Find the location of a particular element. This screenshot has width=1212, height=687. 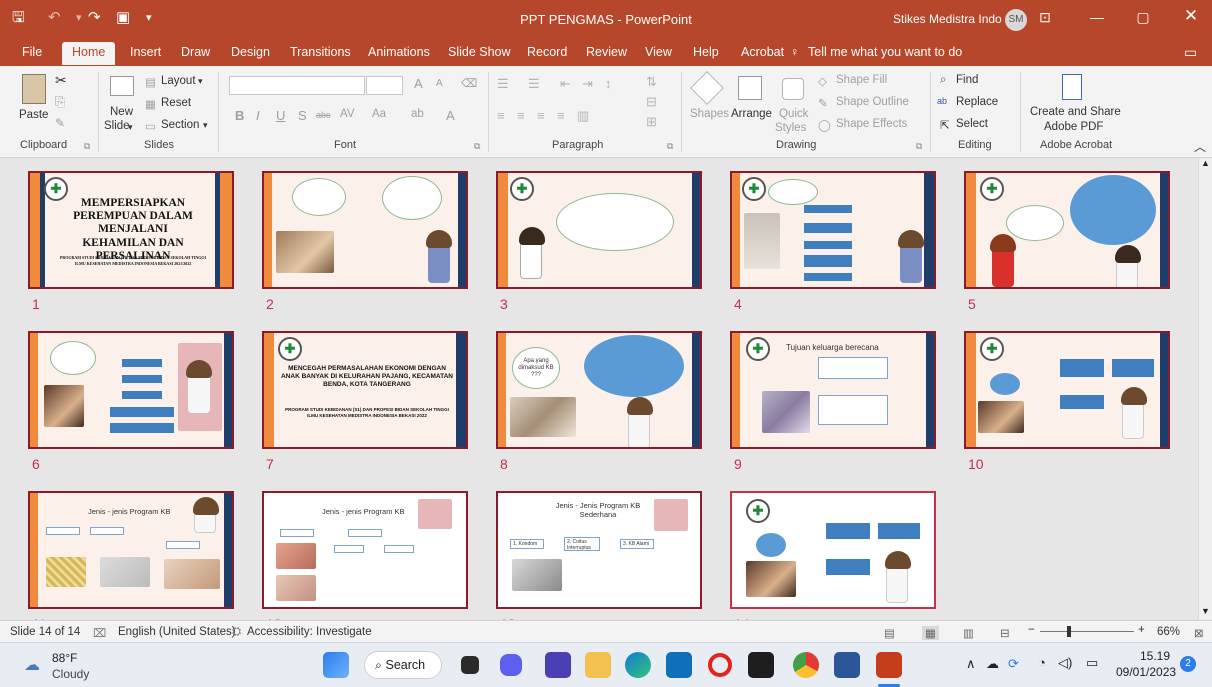

tab-acrobat: Acrobat is located at coordinates (762, 52).